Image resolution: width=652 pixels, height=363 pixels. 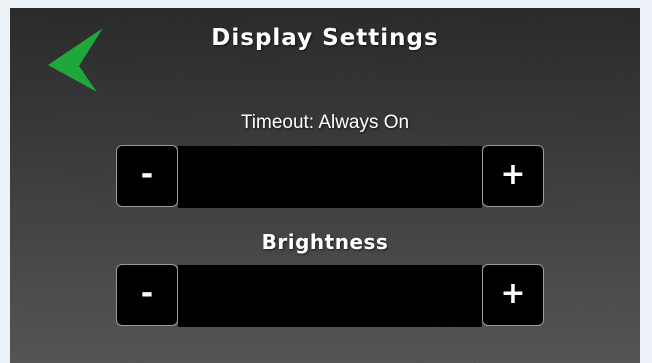 What do you see at coordinates (147, 295) in the screenshot?
I see `brightness-decrease-button: -` at bounding box center [147, 295].